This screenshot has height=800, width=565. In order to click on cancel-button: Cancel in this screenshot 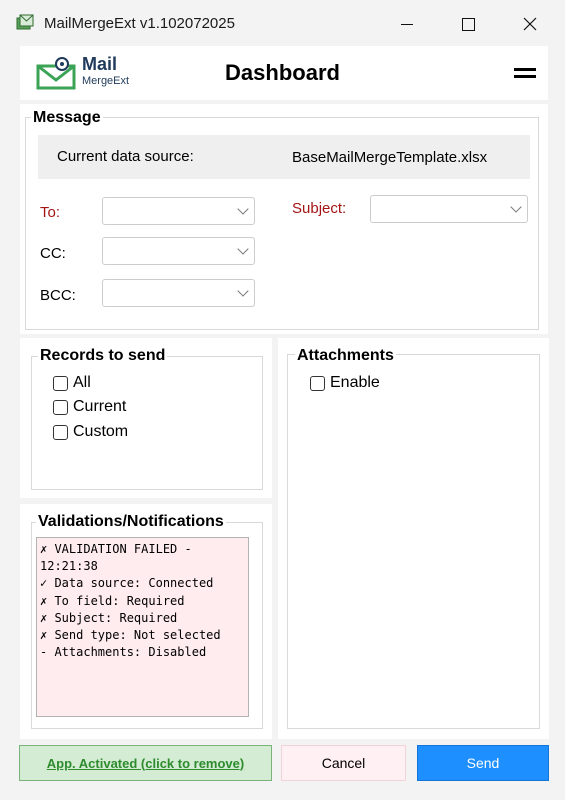, I will do `click(343, 763)`.